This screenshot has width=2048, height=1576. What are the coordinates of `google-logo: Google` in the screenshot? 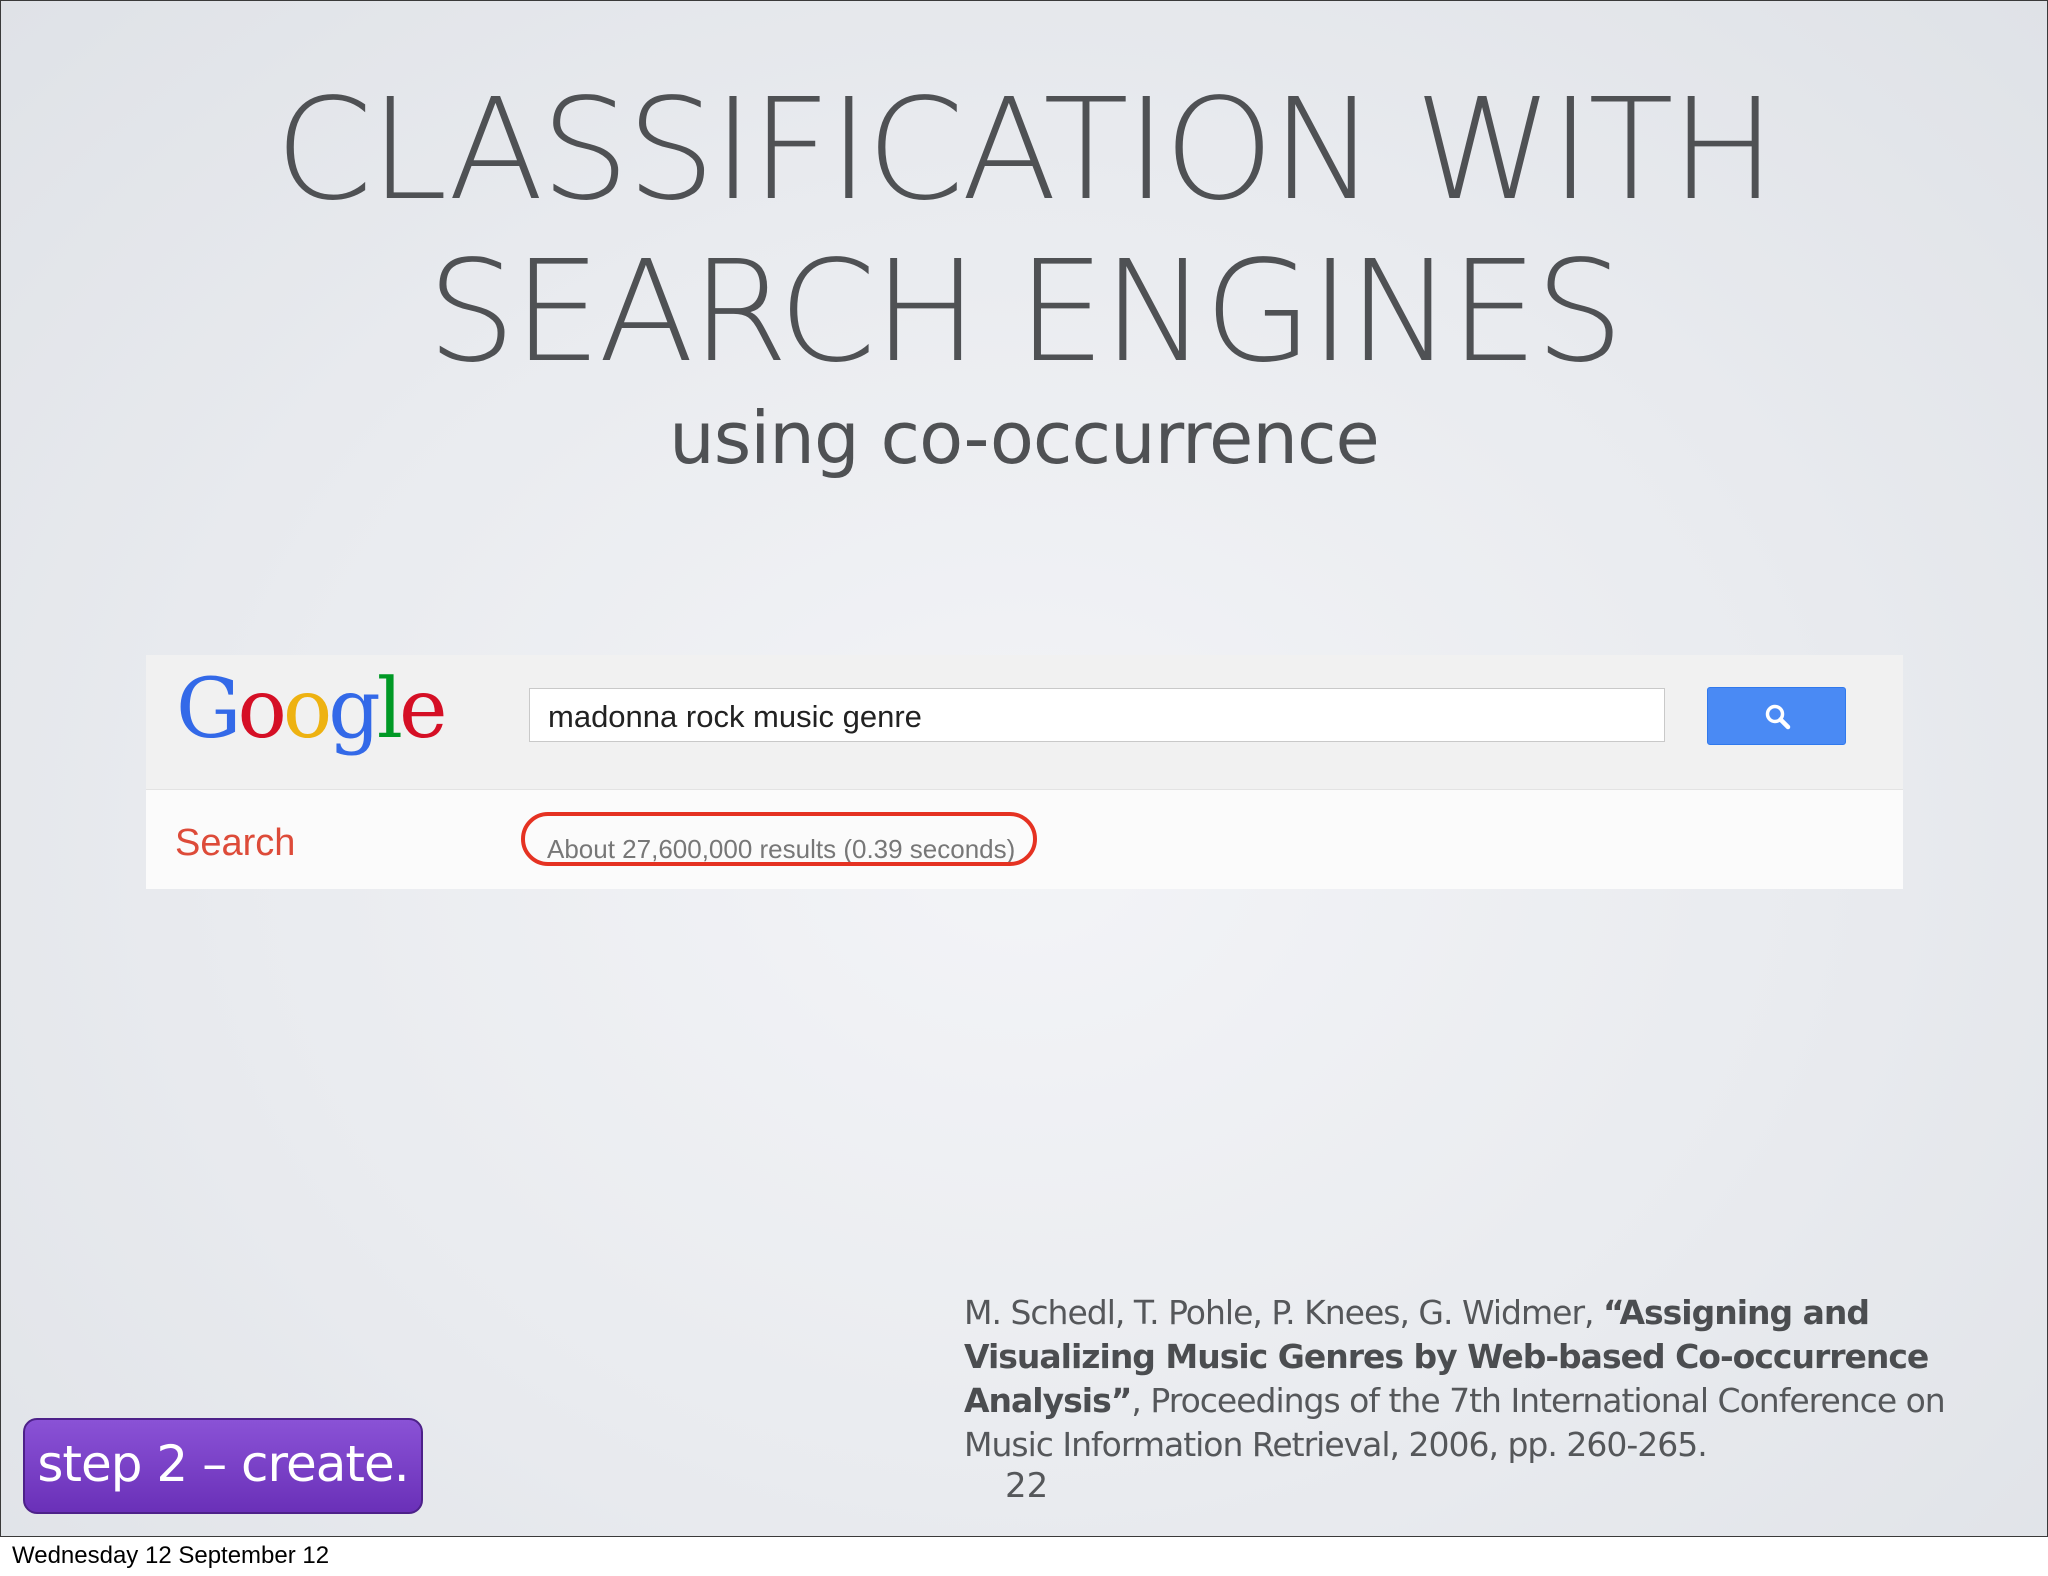 It's located at (311, 709).